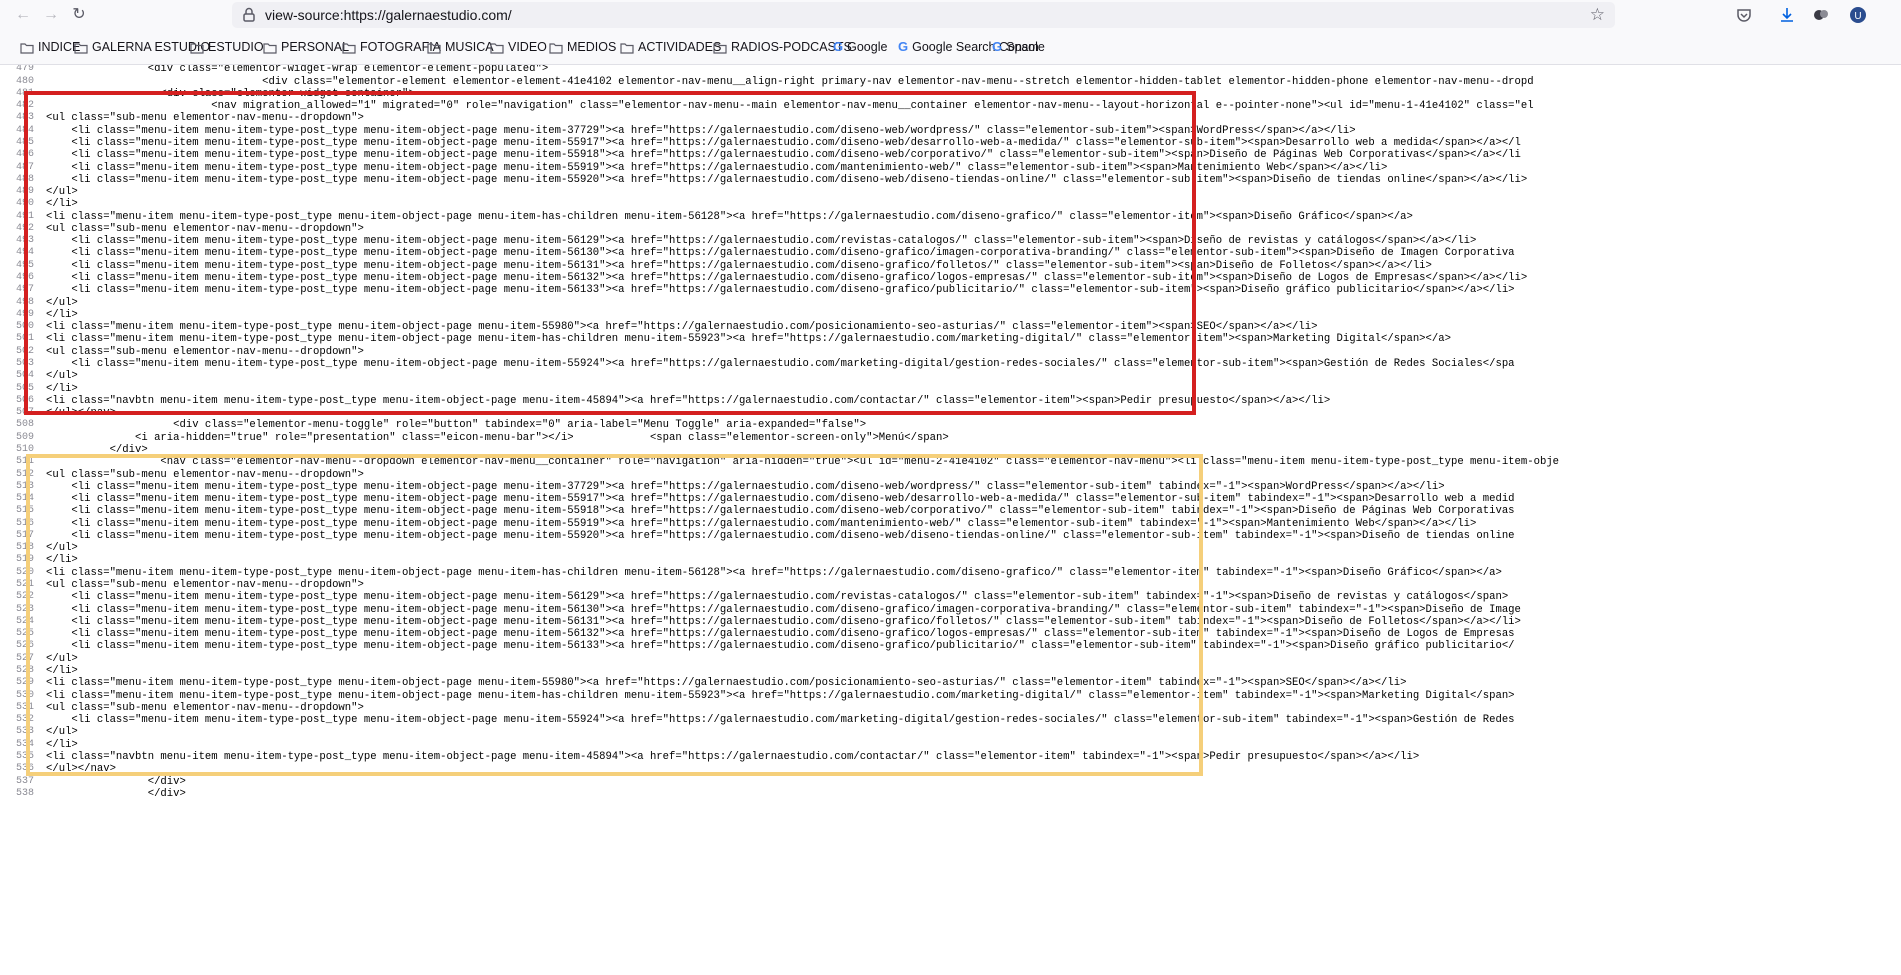  Describe the element at coordinates (1744, 15) in the screenshot. I see `pocket-icon` at that location.